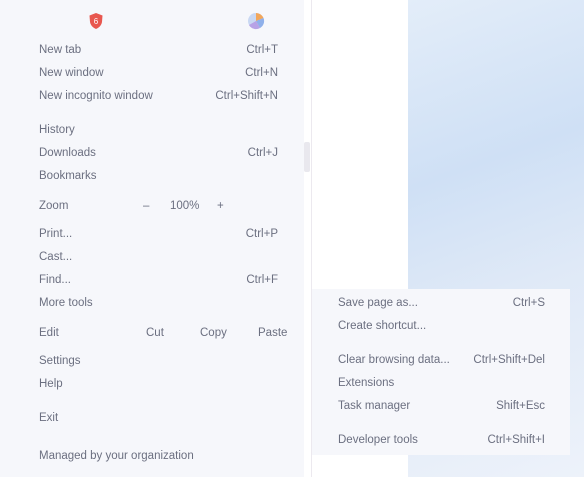  Describe the element at coordinates (67, 153) in the screenshot. I see `menu-item-label: Downloads` at that location.